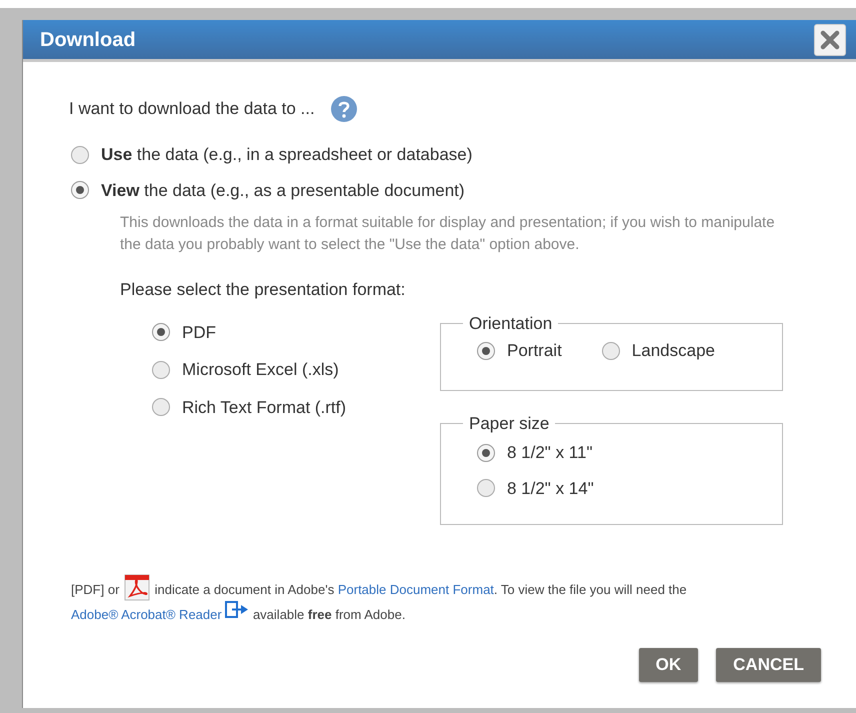  What do you see at coordinates (416, 589) in the screenshot?
I see `link: Portable Document Format` at bounding box center [416, 589].